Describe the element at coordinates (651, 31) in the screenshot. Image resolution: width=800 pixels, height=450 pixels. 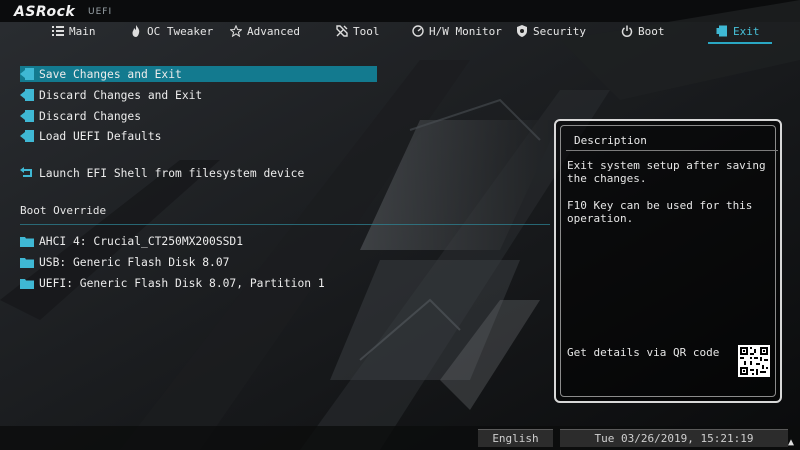
I see `tab-label: Boot` at that location.